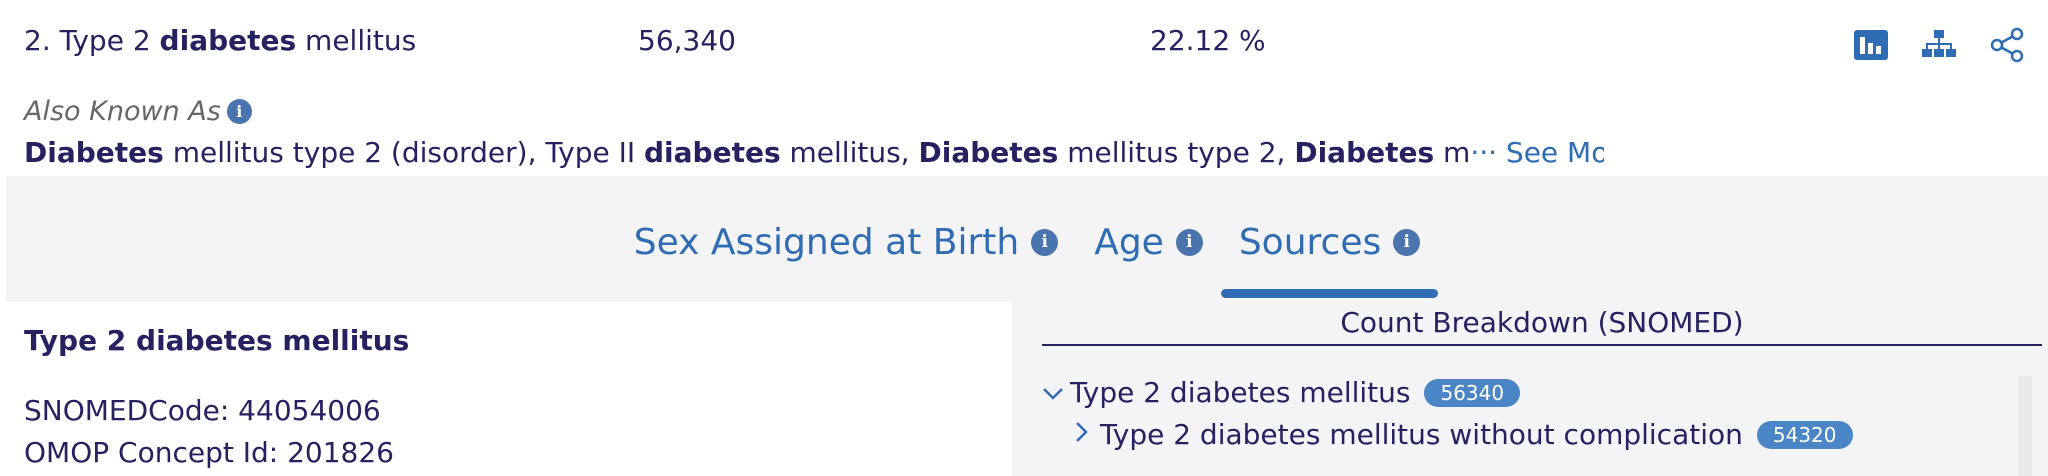  I want to click on divider, so click(1542, 345).